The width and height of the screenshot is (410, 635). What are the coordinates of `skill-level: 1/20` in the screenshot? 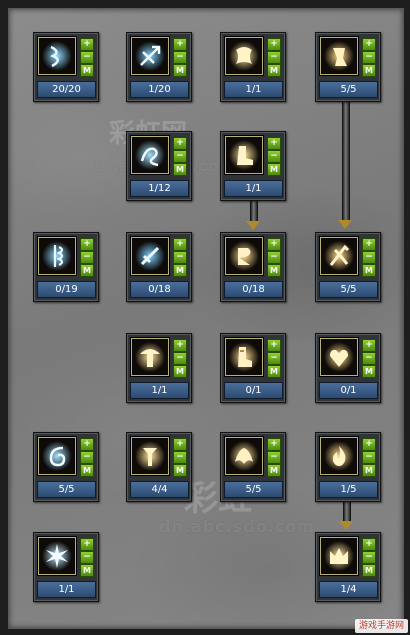 It's located at (159, 89).